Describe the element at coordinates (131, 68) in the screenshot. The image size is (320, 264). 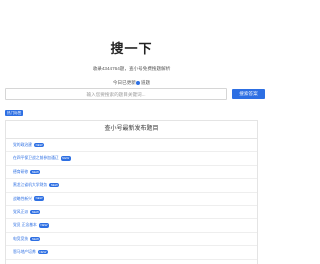
I see `stats-text: 收录4344764题，查小号免费搜题解析` at that location.